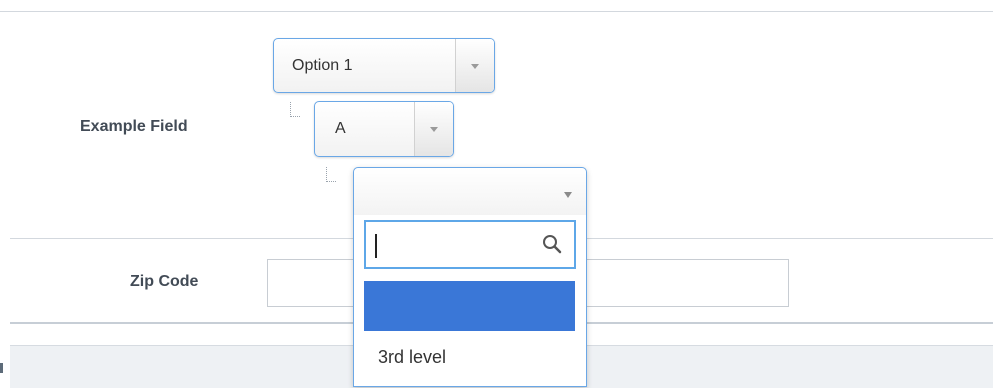  Describe the element at coordinates (469, 357) in the screenshot. I see `level3-option-3rd-level: 3rd level` at that location.